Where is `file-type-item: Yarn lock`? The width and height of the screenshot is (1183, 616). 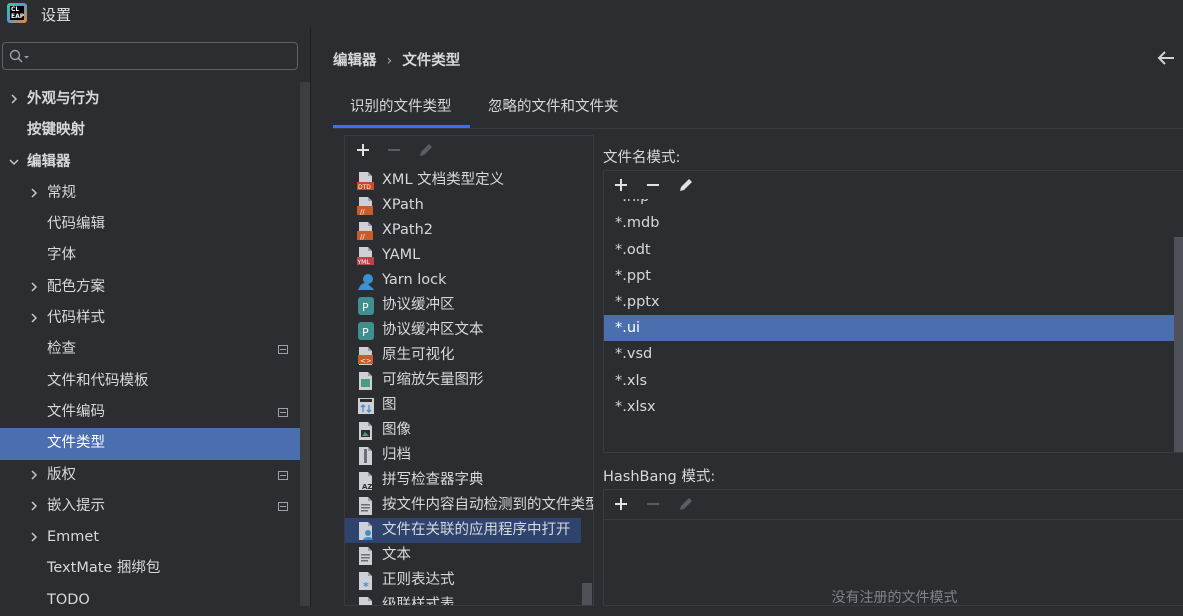
file-type-item: Yarn lock is located at coordinates (463, 280).